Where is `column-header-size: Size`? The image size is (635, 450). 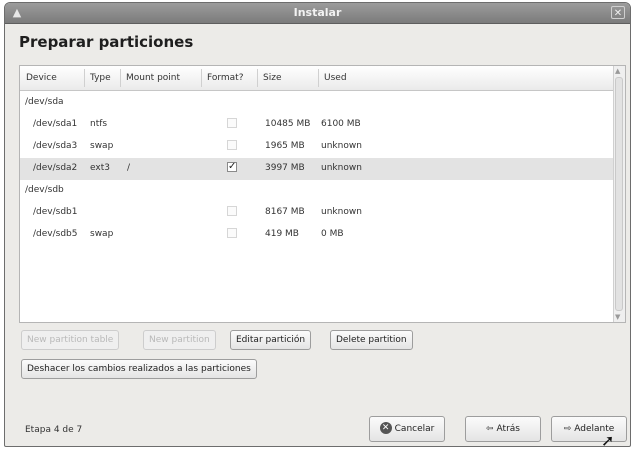
column-header-size: Size is located at coordinates (272, 78).